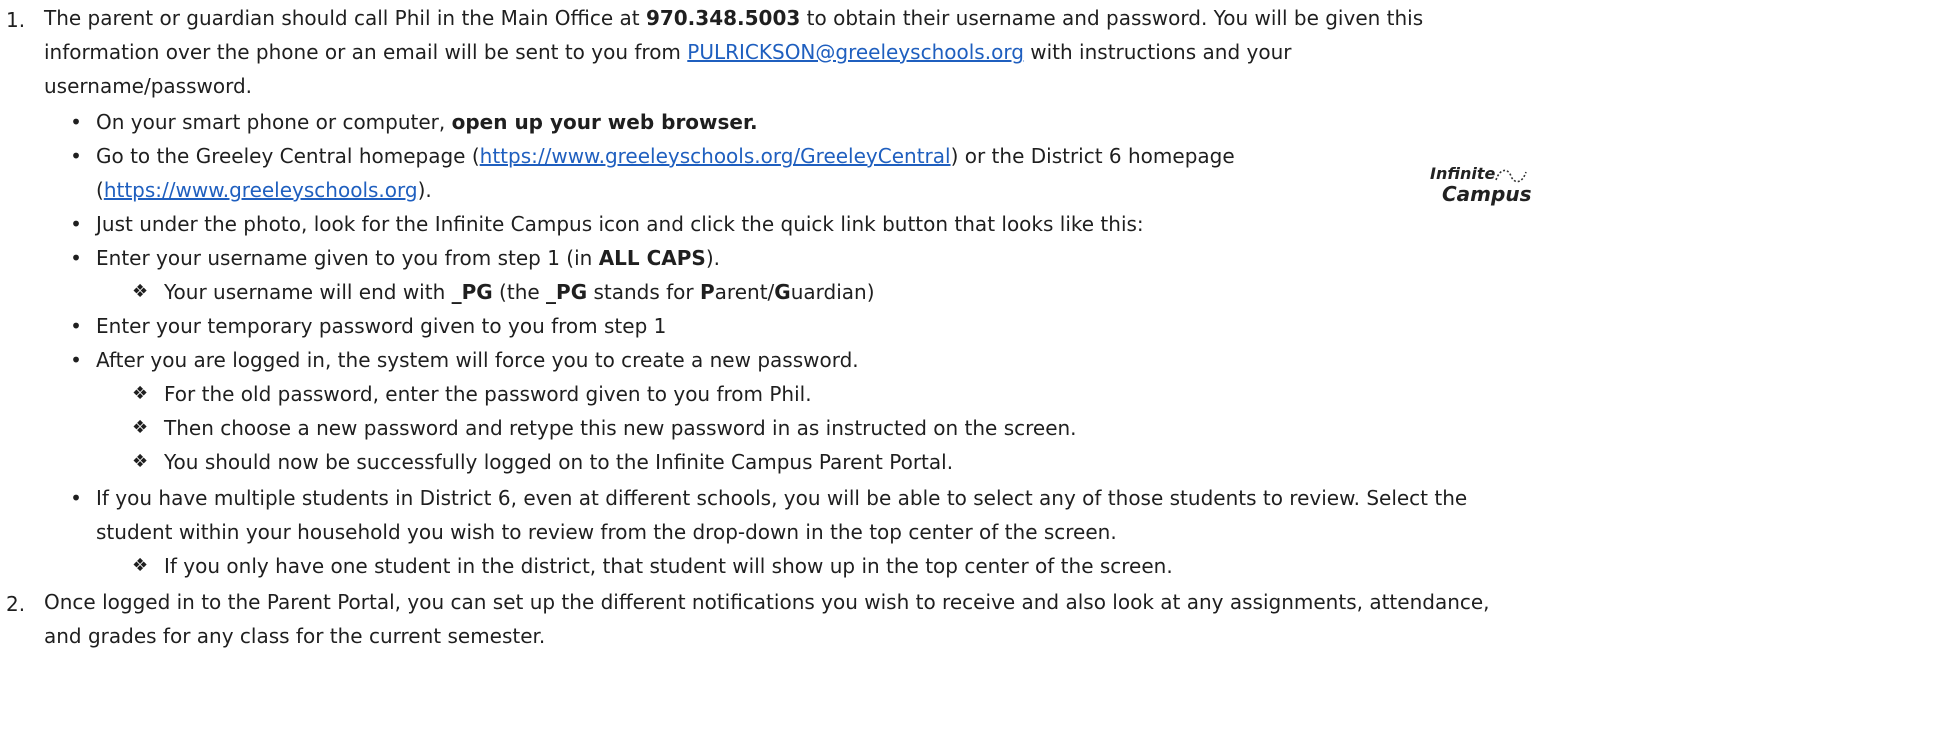 The height and width of the screenshot is (748, 1946). I want to click on list-number-2: 2., so click(16, 604).